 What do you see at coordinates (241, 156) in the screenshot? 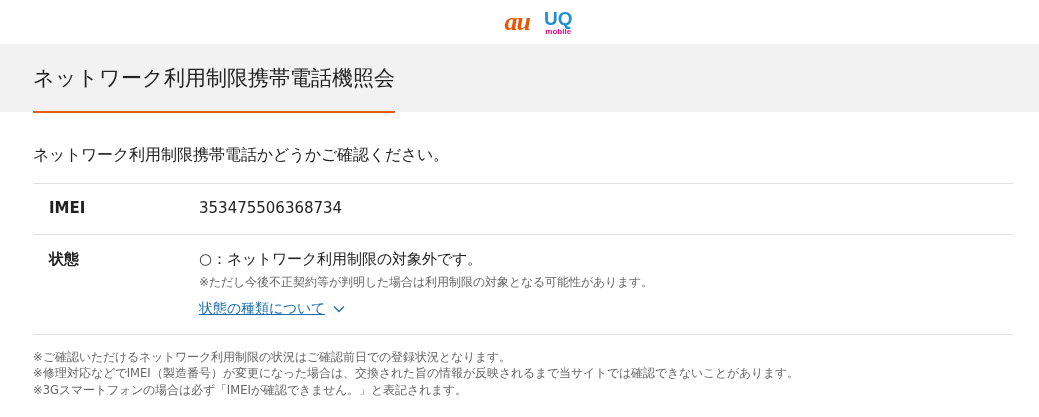
I see `intro-text: ネットワーク利用制限携帯電話かどうかご確認ください。` at bounding box center [241, 156].